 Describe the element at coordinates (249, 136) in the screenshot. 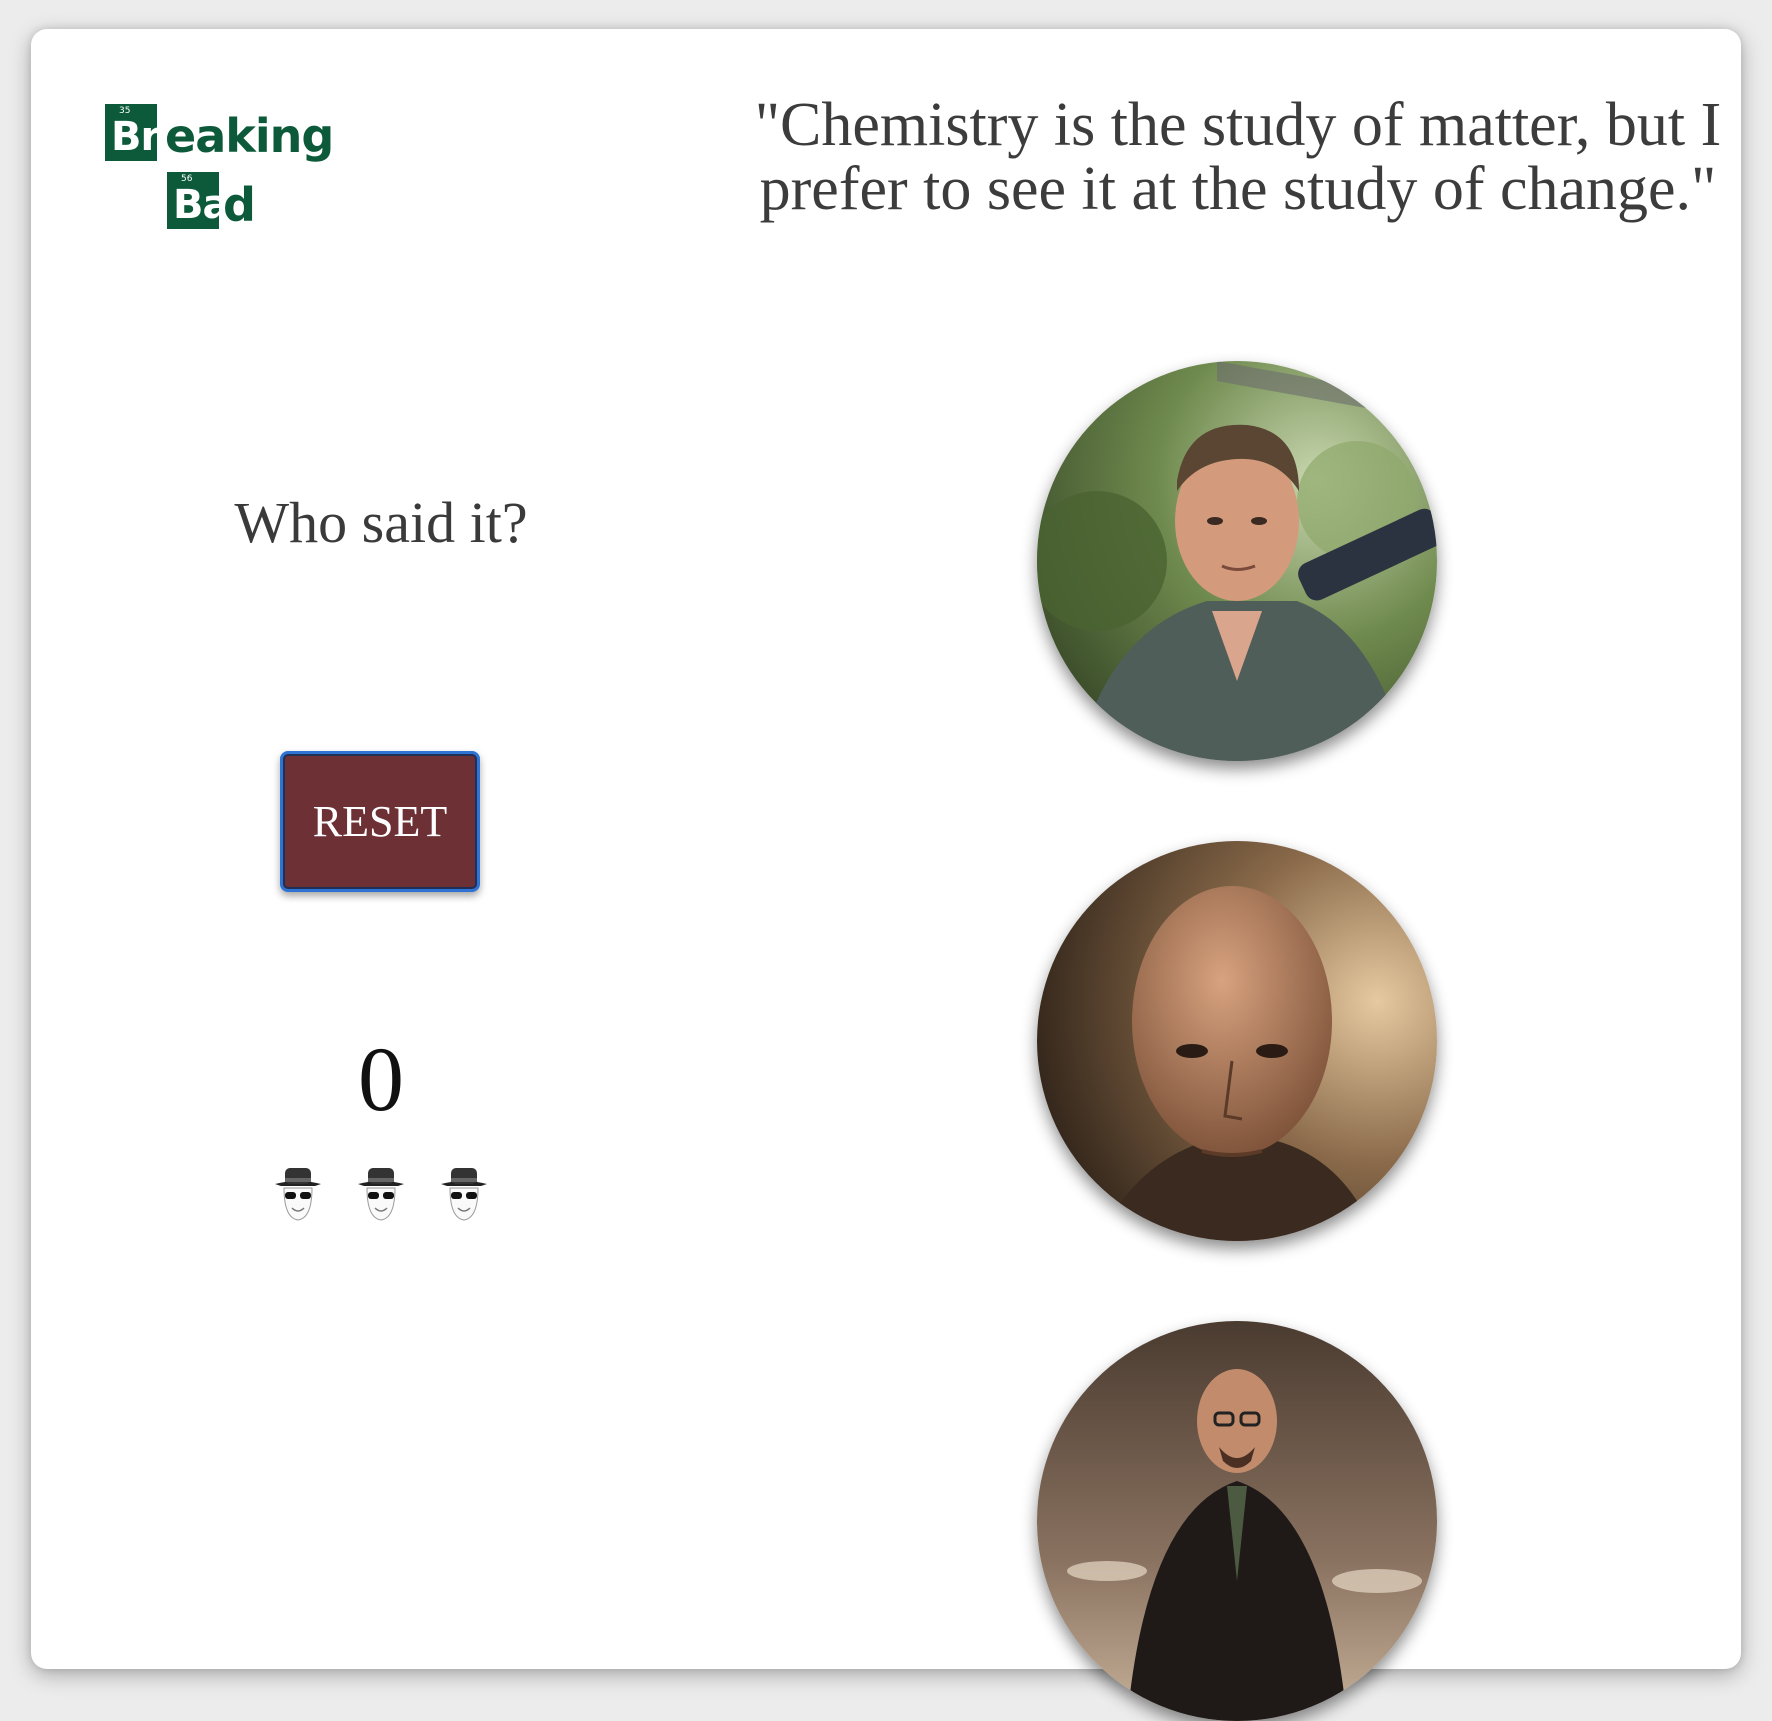

I see `logo-word-rest: eaking` at that location.